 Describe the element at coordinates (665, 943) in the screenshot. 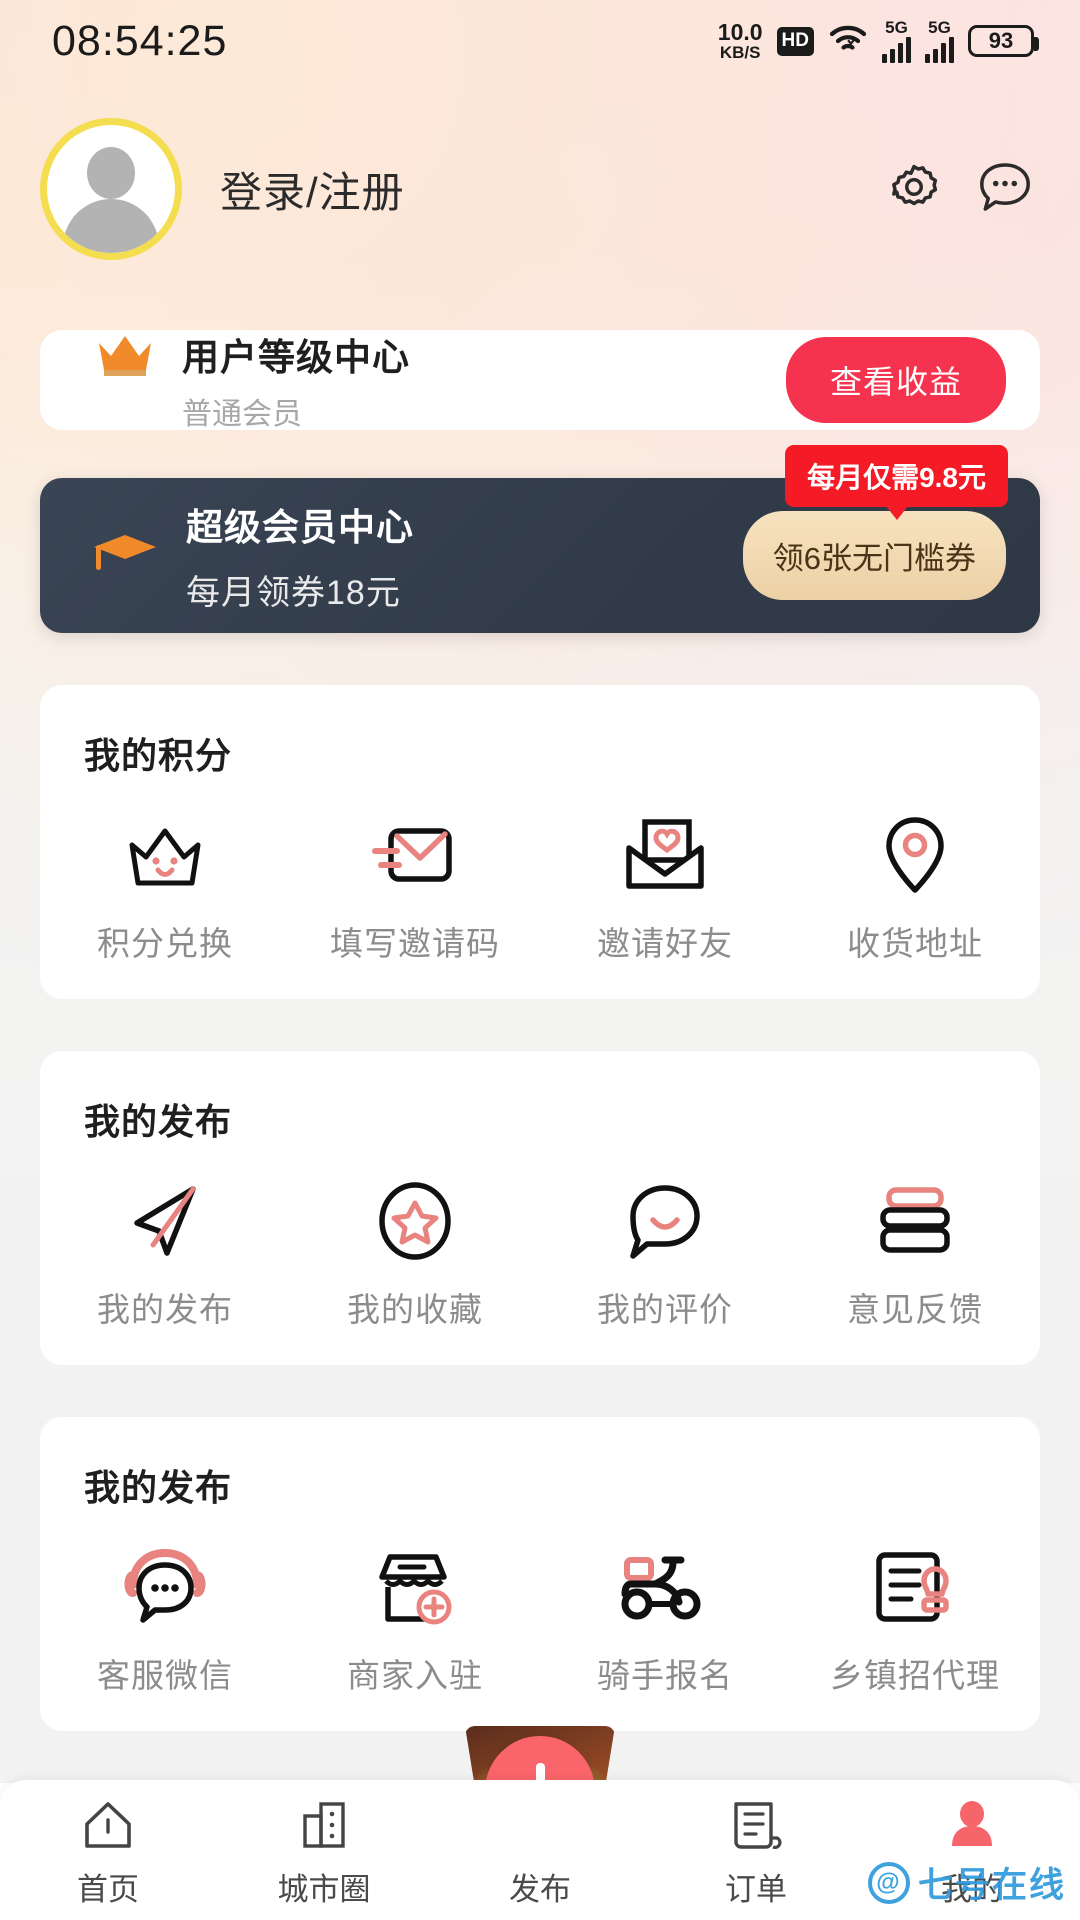

I see `grid-label: 邀请好友` at that location.